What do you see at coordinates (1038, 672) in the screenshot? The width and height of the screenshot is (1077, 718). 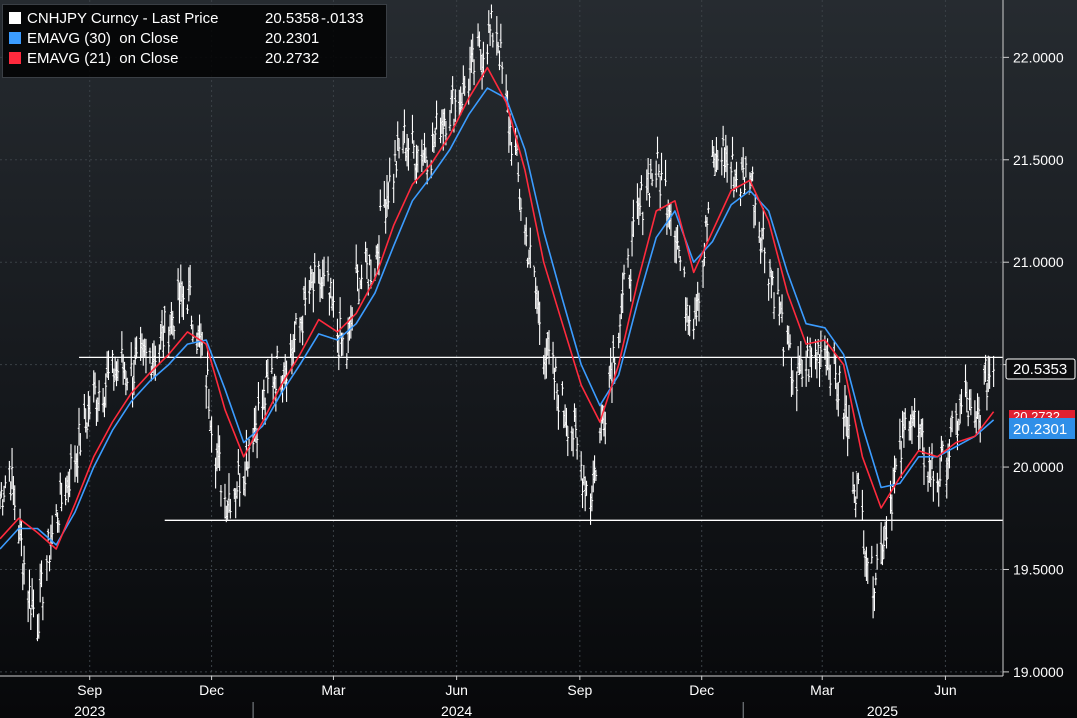 I see `y-tick-label: 19.0000` at bounding box center [1038, 672].